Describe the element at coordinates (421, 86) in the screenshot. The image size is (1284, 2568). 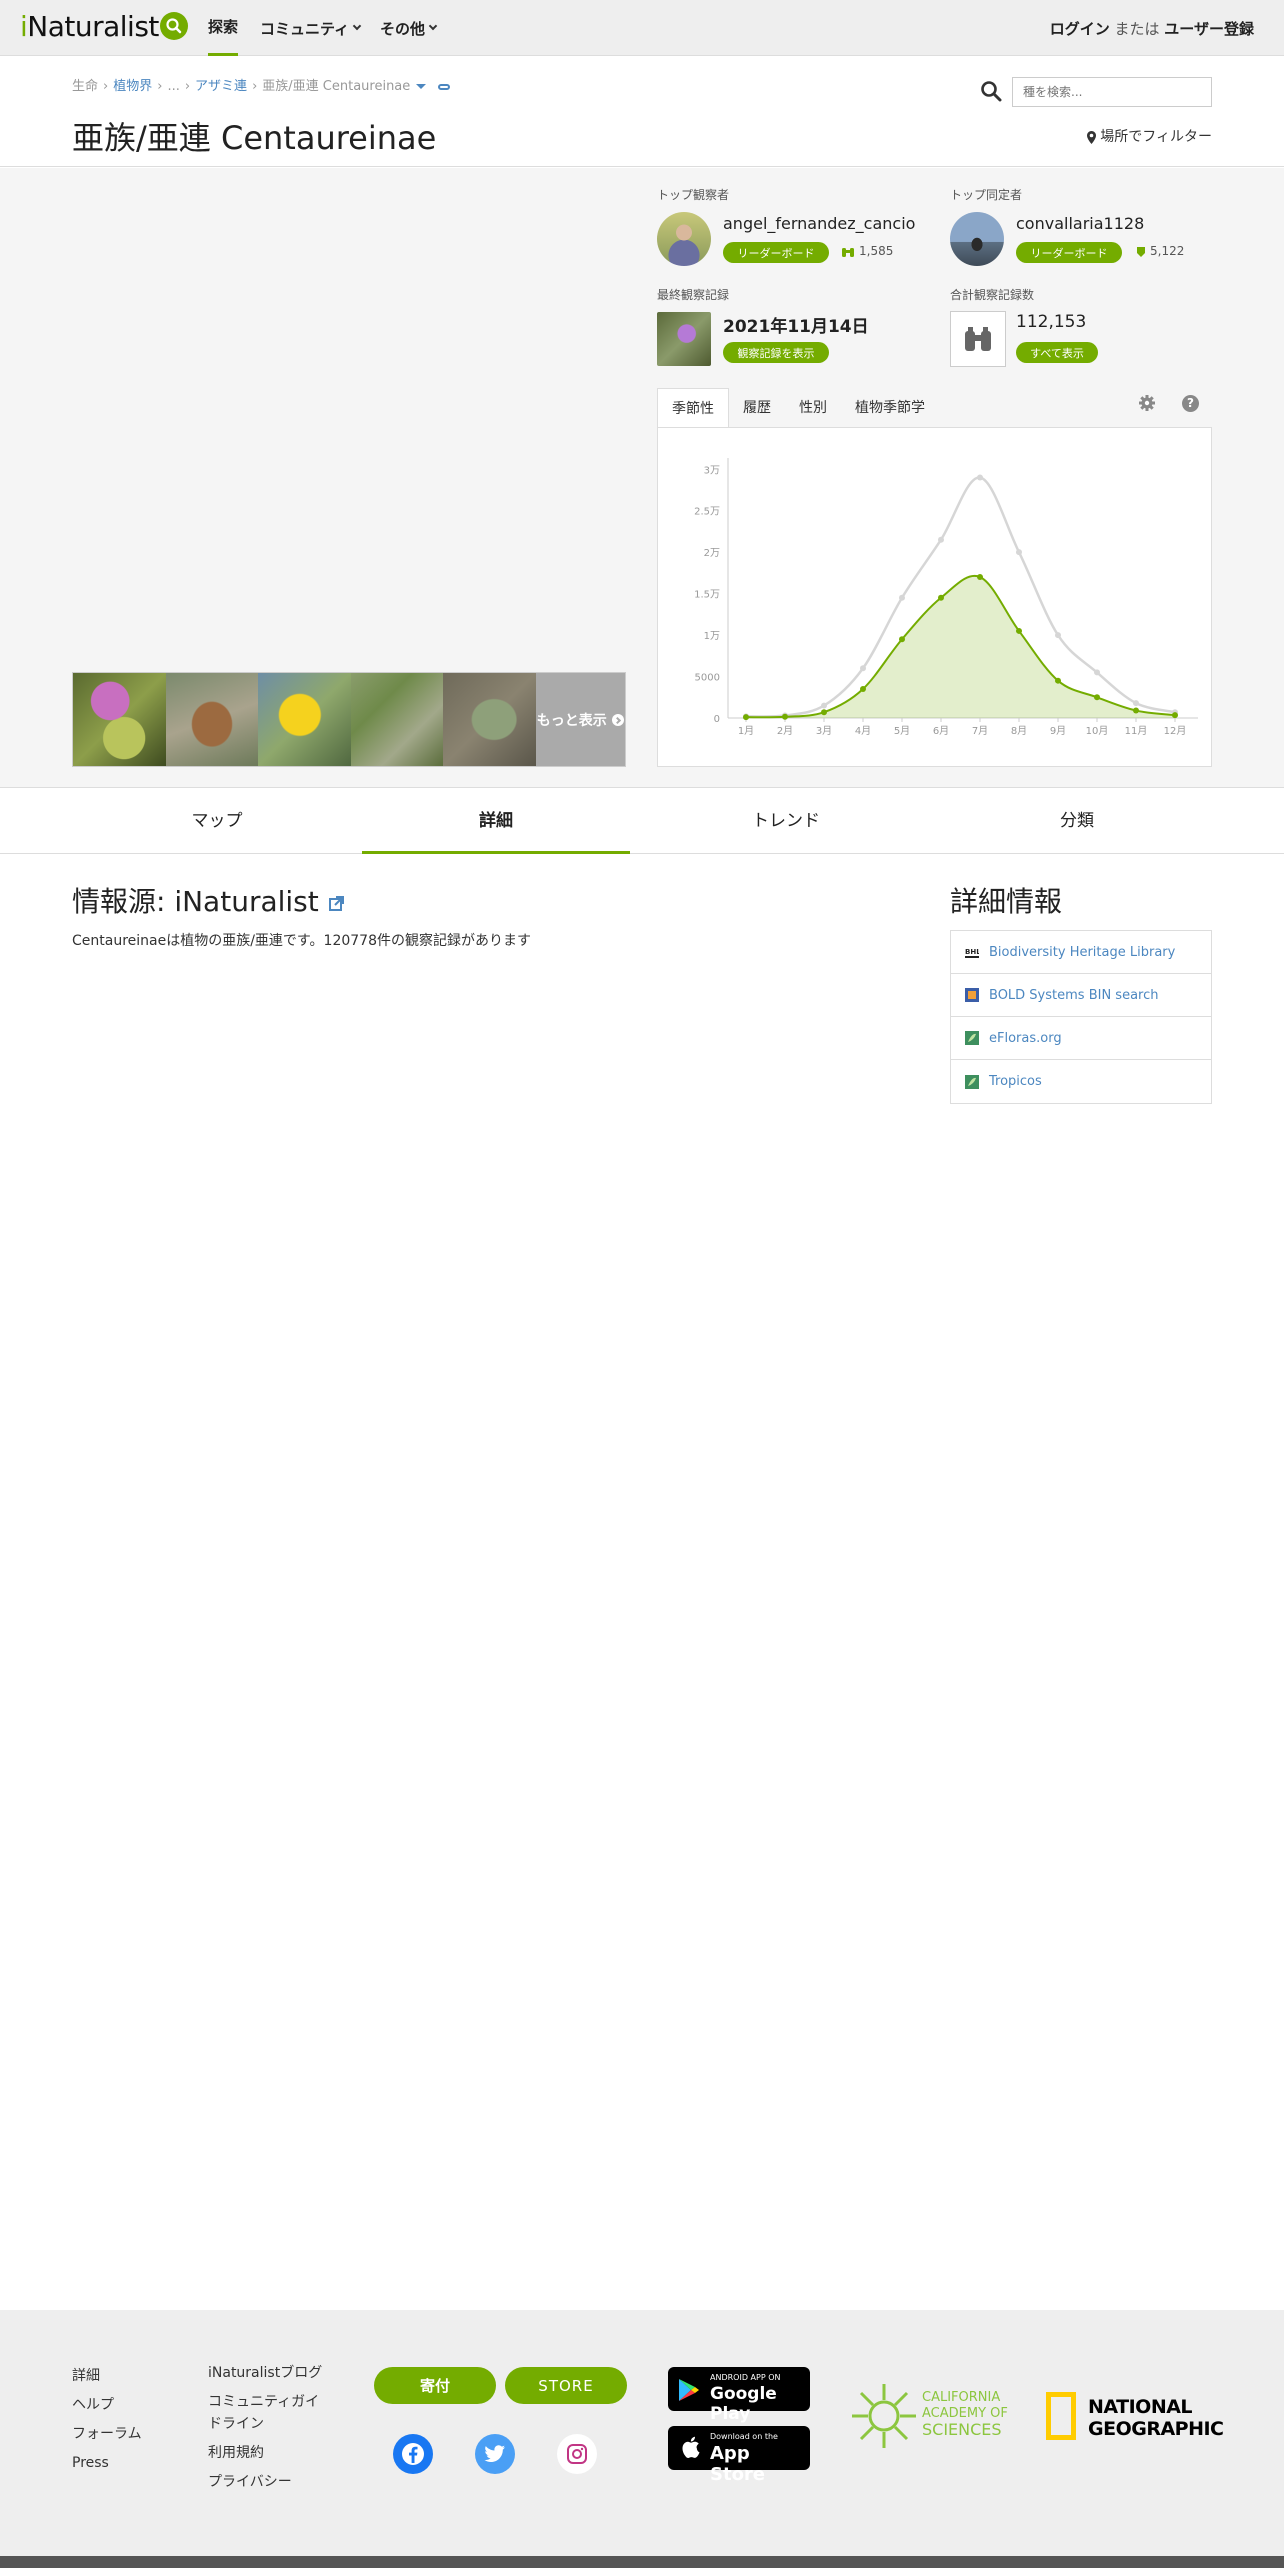
I see `caret-down-icon` at that location.